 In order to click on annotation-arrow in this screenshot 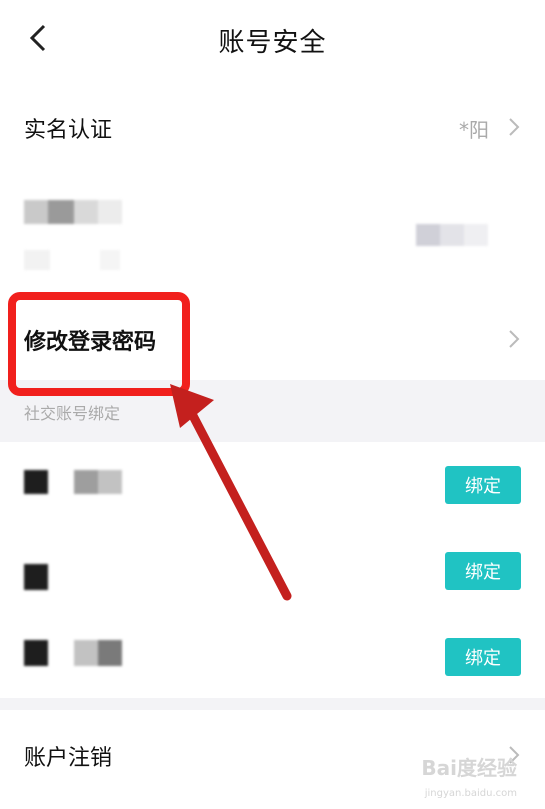, I will do `click(231, 492)`.